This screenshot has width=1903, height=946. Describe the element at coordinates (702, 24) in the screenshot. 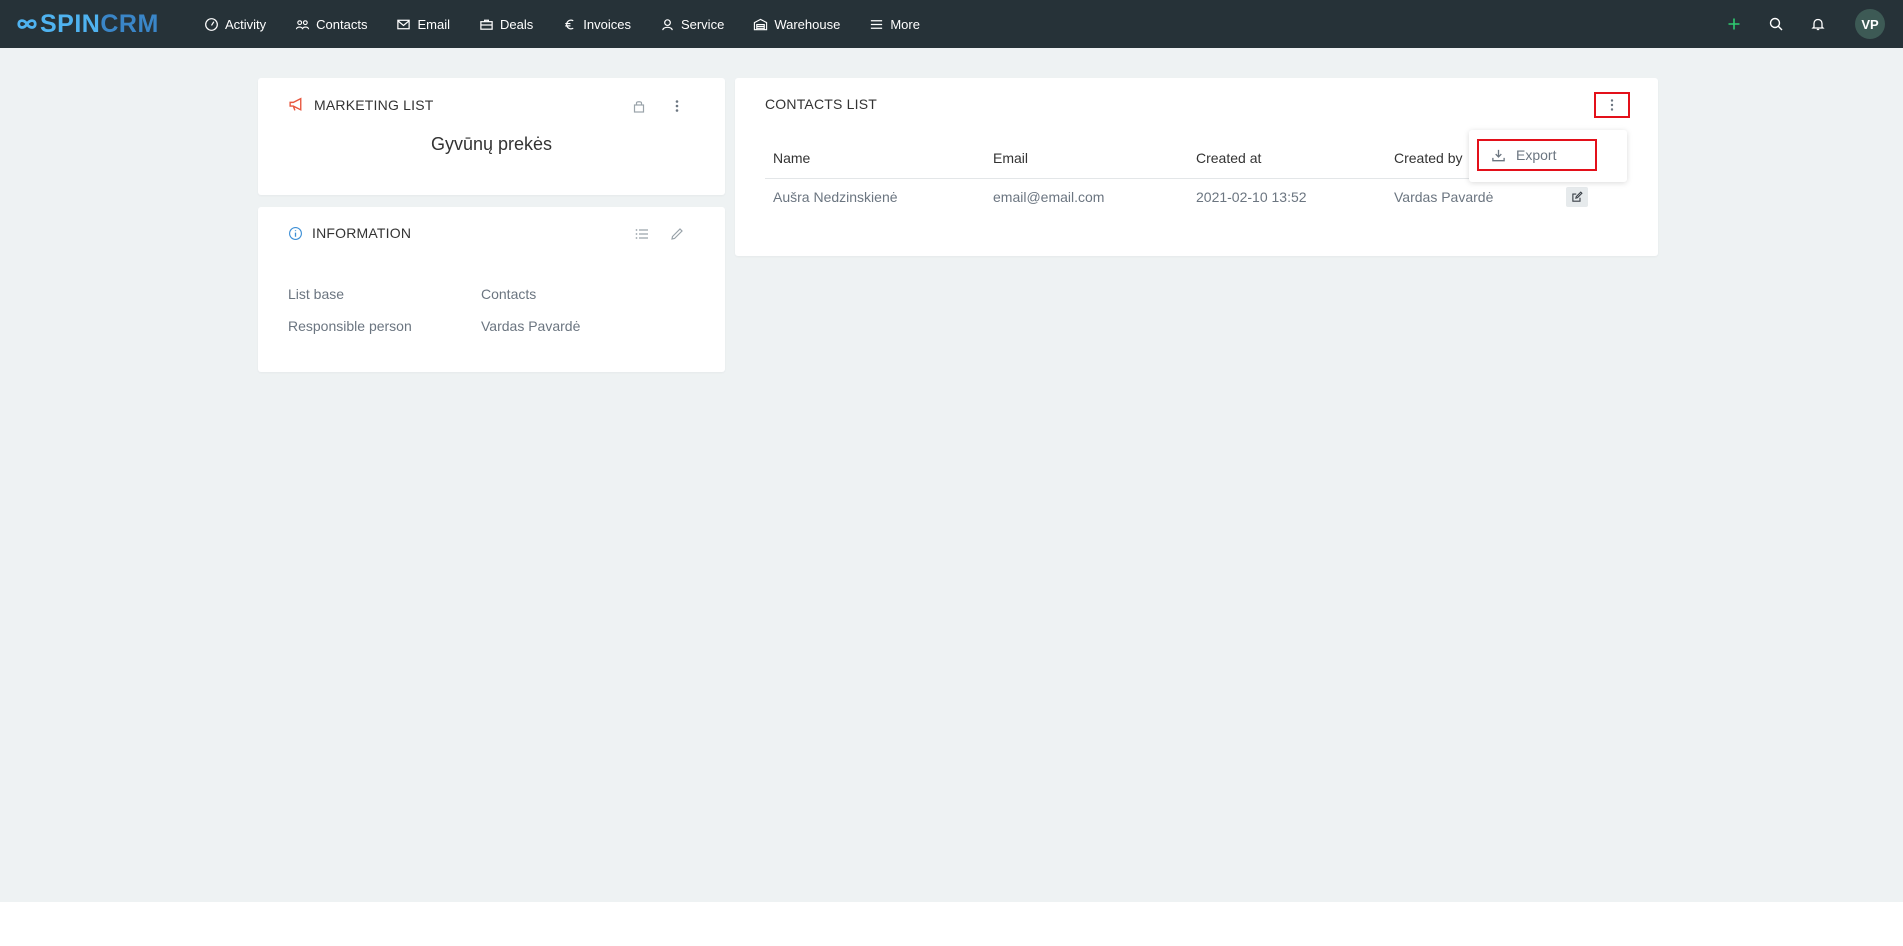

I see `nav-label: Service` at that location.